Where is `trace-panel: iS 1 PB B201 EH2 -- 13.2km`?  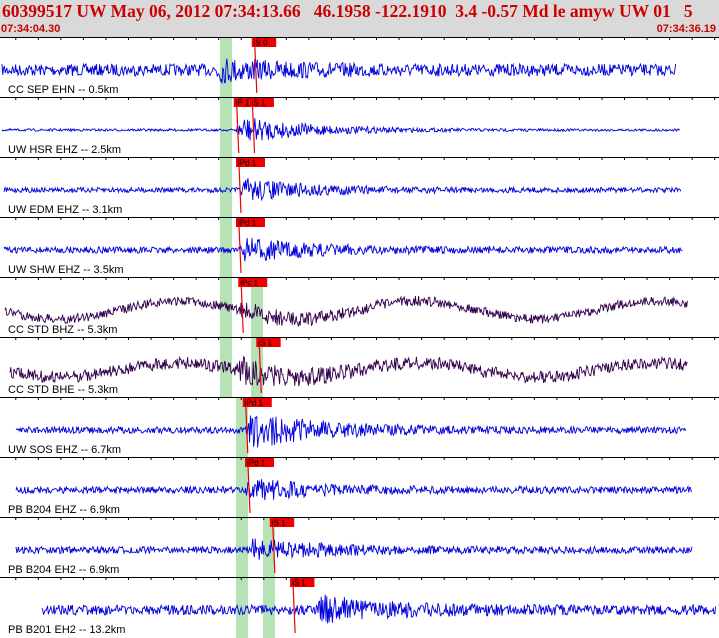
trace-panel: iS 1 PB B201 EH2 -- 13.2km is located at coordinates (359, 606).